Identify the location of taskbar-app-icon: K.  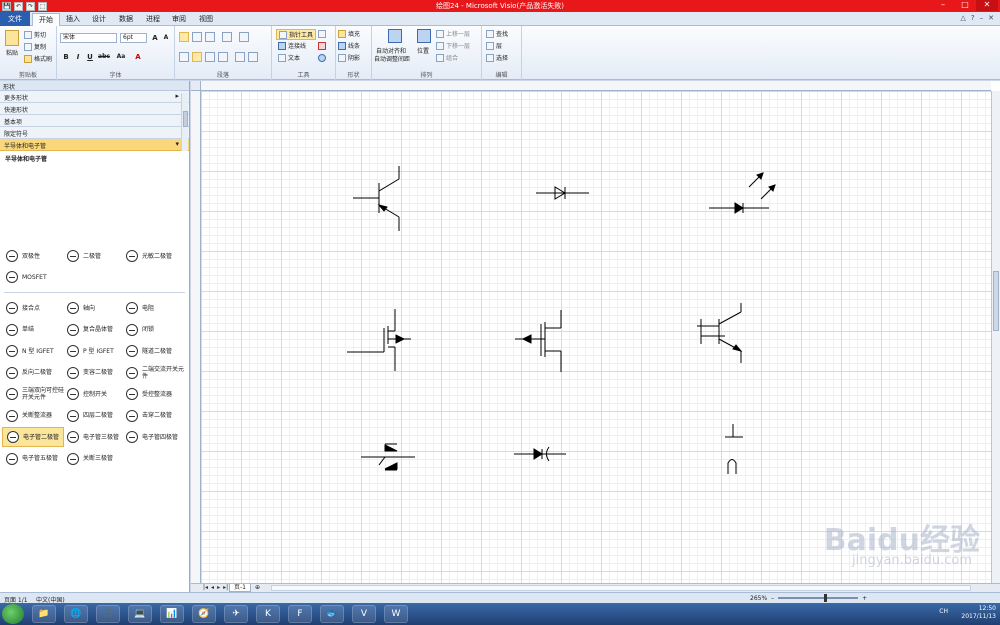
(268, 614).